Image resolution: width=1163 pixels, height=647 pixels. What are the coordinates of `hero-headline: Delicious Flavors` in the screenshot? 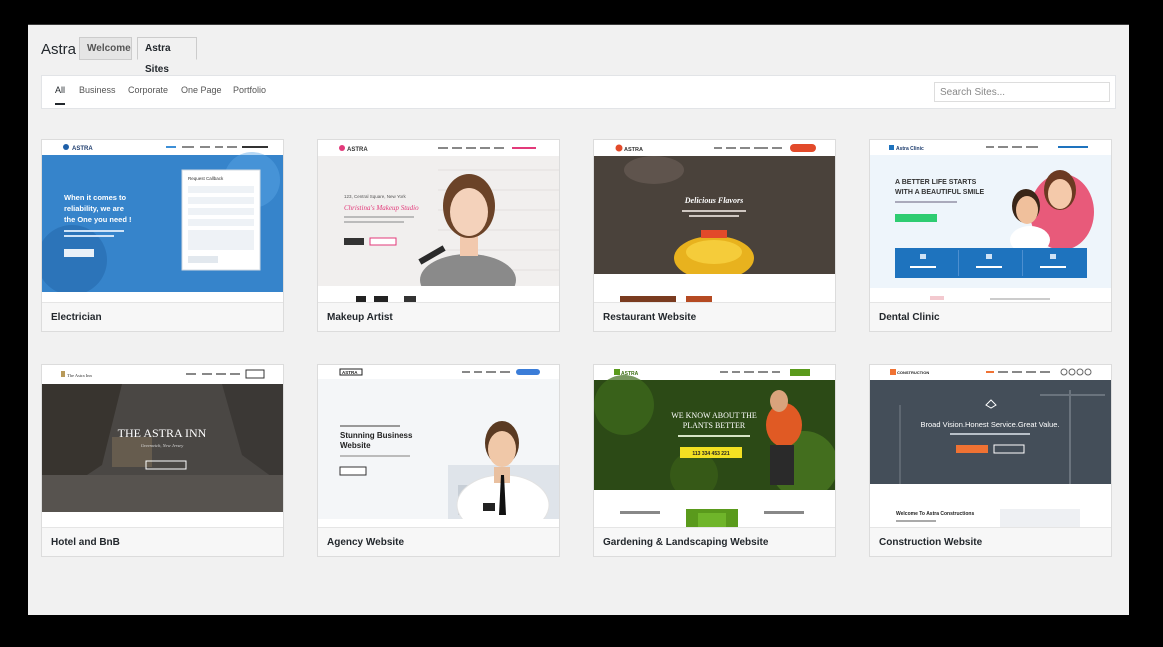 It's located at (713, 200).